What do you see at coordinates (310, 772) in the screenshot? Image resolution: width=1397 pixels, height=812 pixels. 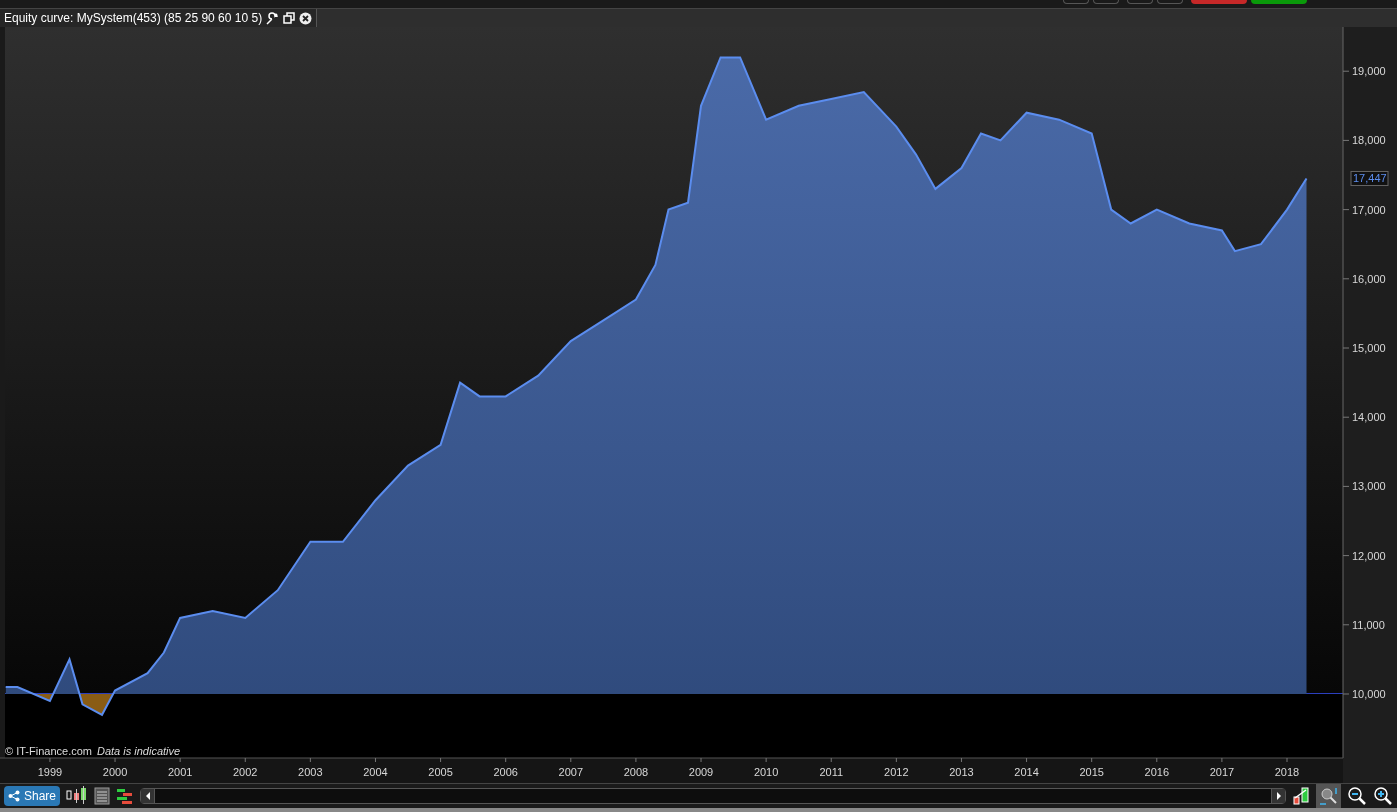 I see `x-axis-label: 2003` at bounding box center [310, 772].